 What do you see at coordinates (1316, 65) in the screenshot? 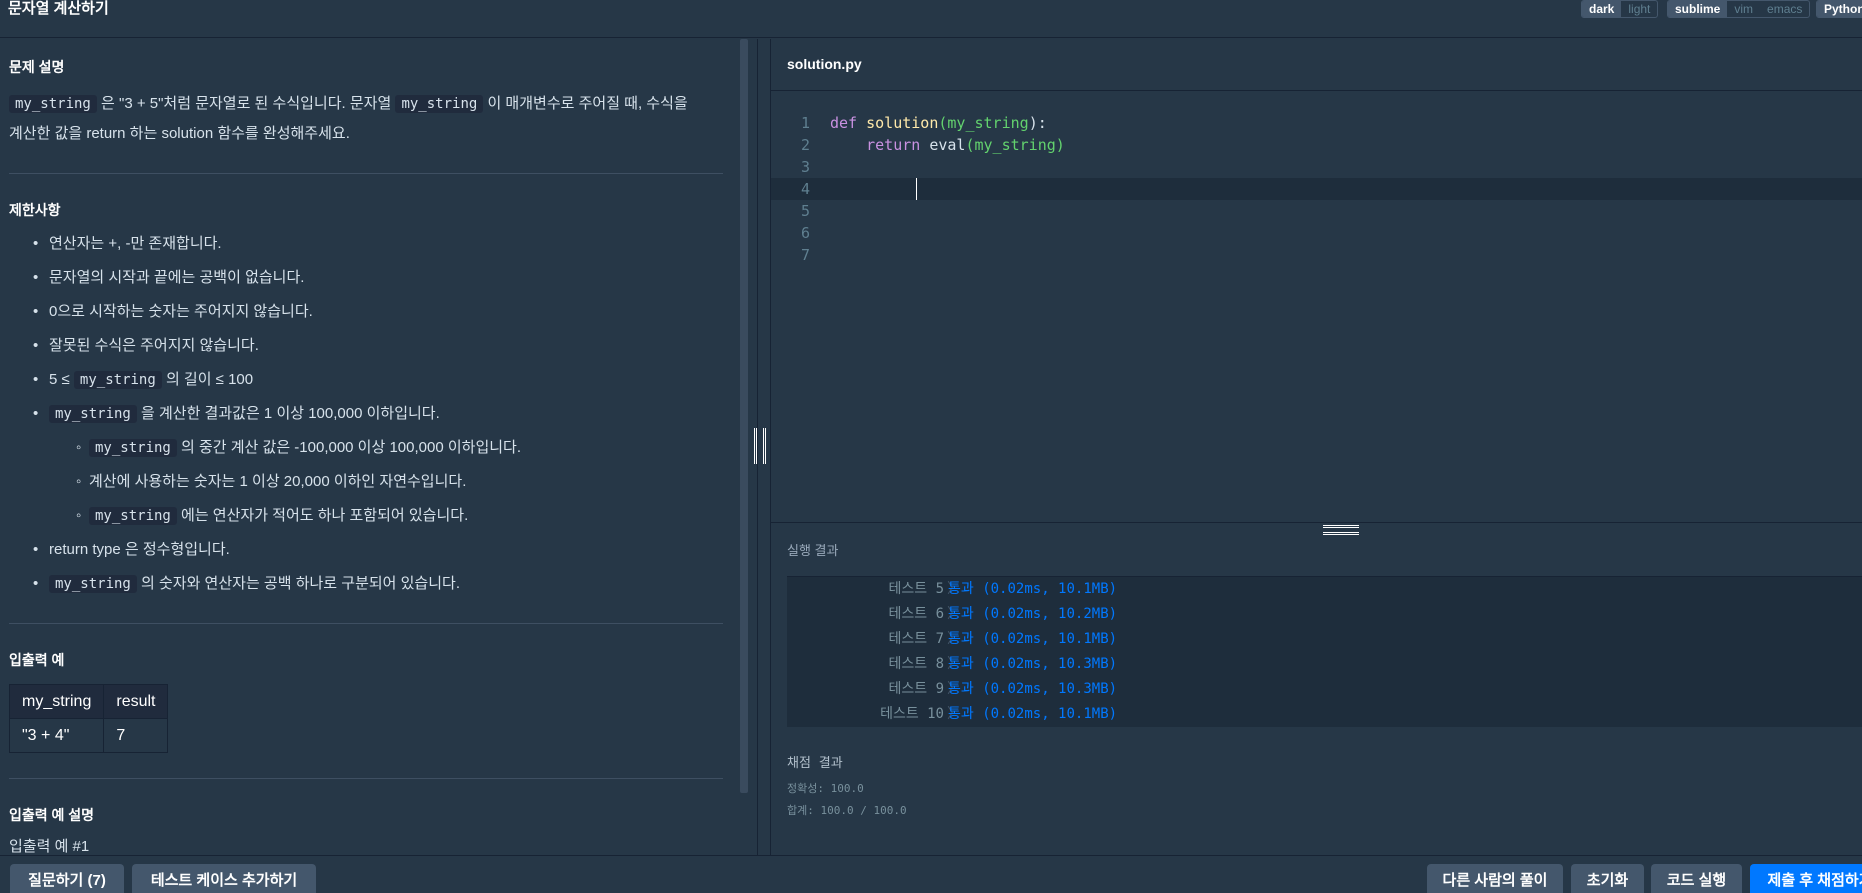
I see `editor-header: solution.py` at bounding box center [1316, 65].